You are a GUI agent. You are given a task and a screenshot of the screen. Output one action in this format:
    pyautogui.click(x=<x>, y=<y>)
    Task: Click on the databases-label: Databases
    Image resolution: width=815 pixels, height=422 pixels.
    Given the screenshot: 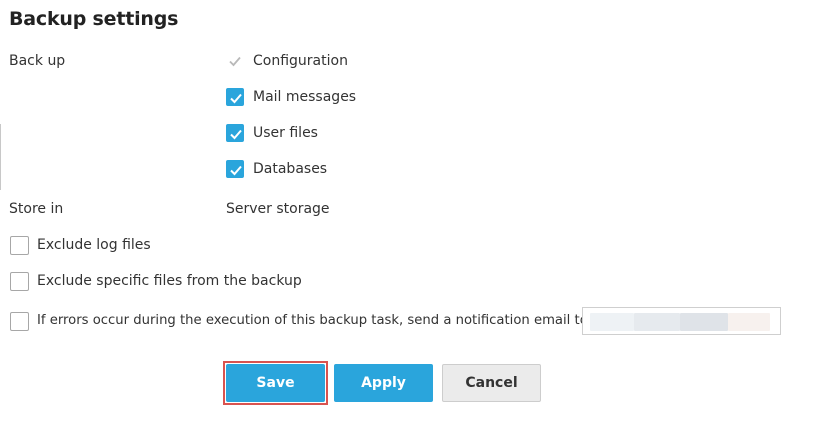 What is the action you would take?
    pyautogui.click(x=290, y=169)
    